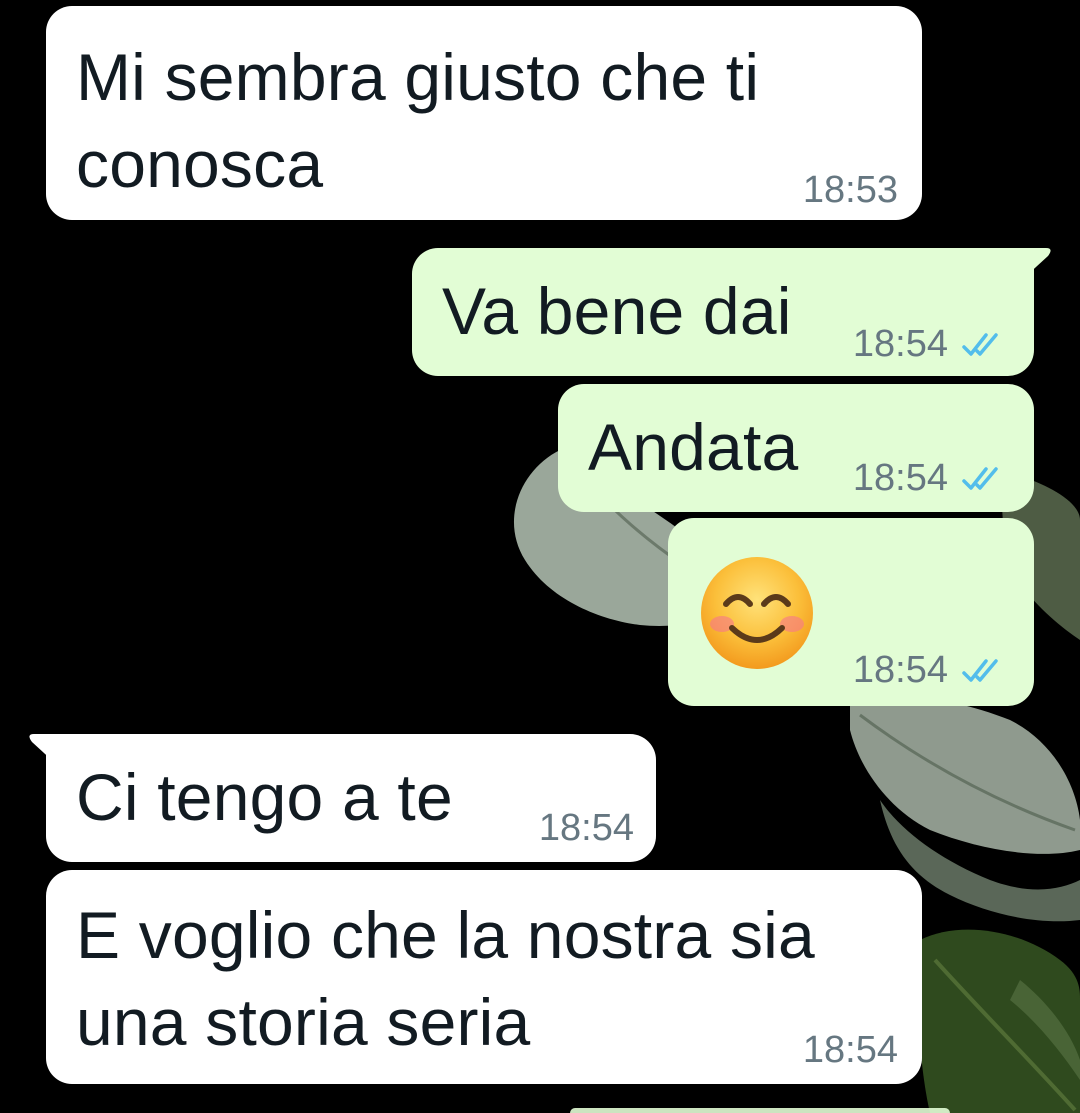 This screenshot has height=1113, width=1080. I want to click on smiling-face-emoji, so click(757, 613).